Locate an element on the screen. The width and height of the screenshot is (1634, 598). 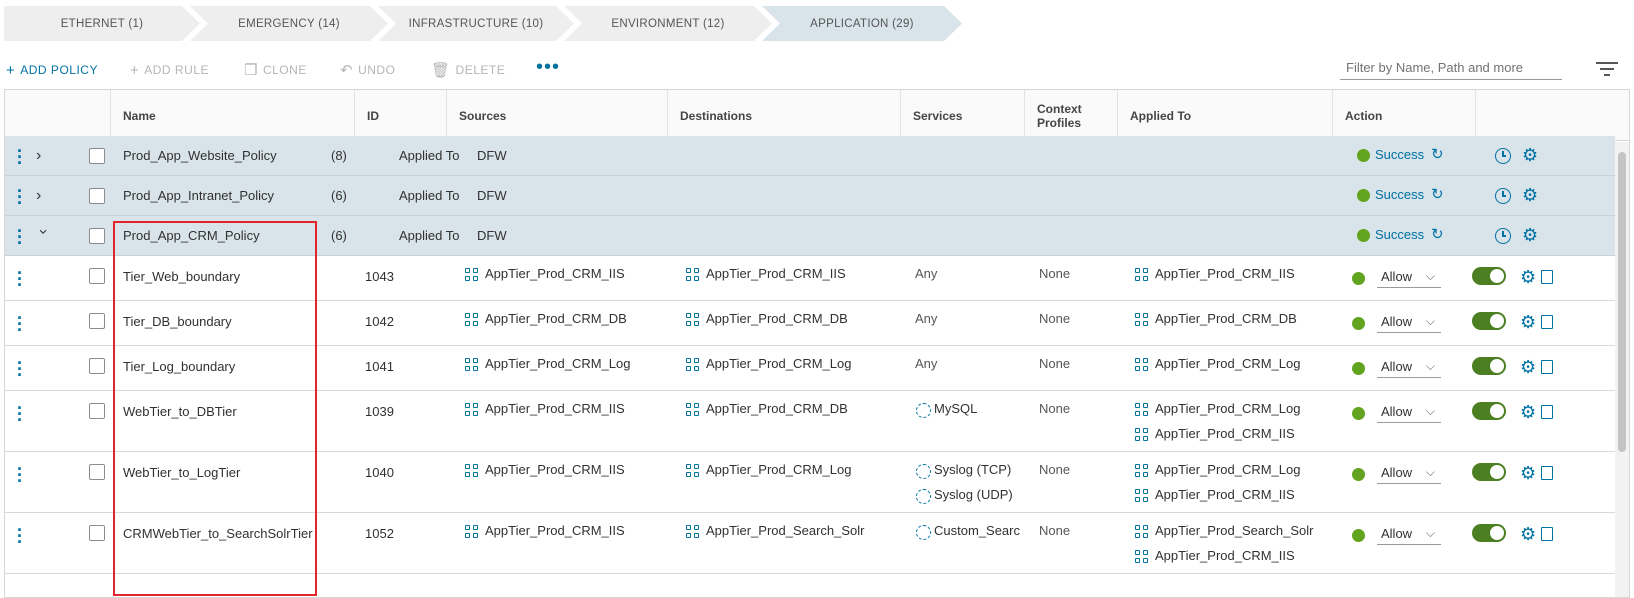
rule-applied-to: AppTier_Prod_Search_Solr is located at coordinates (1234, 530).